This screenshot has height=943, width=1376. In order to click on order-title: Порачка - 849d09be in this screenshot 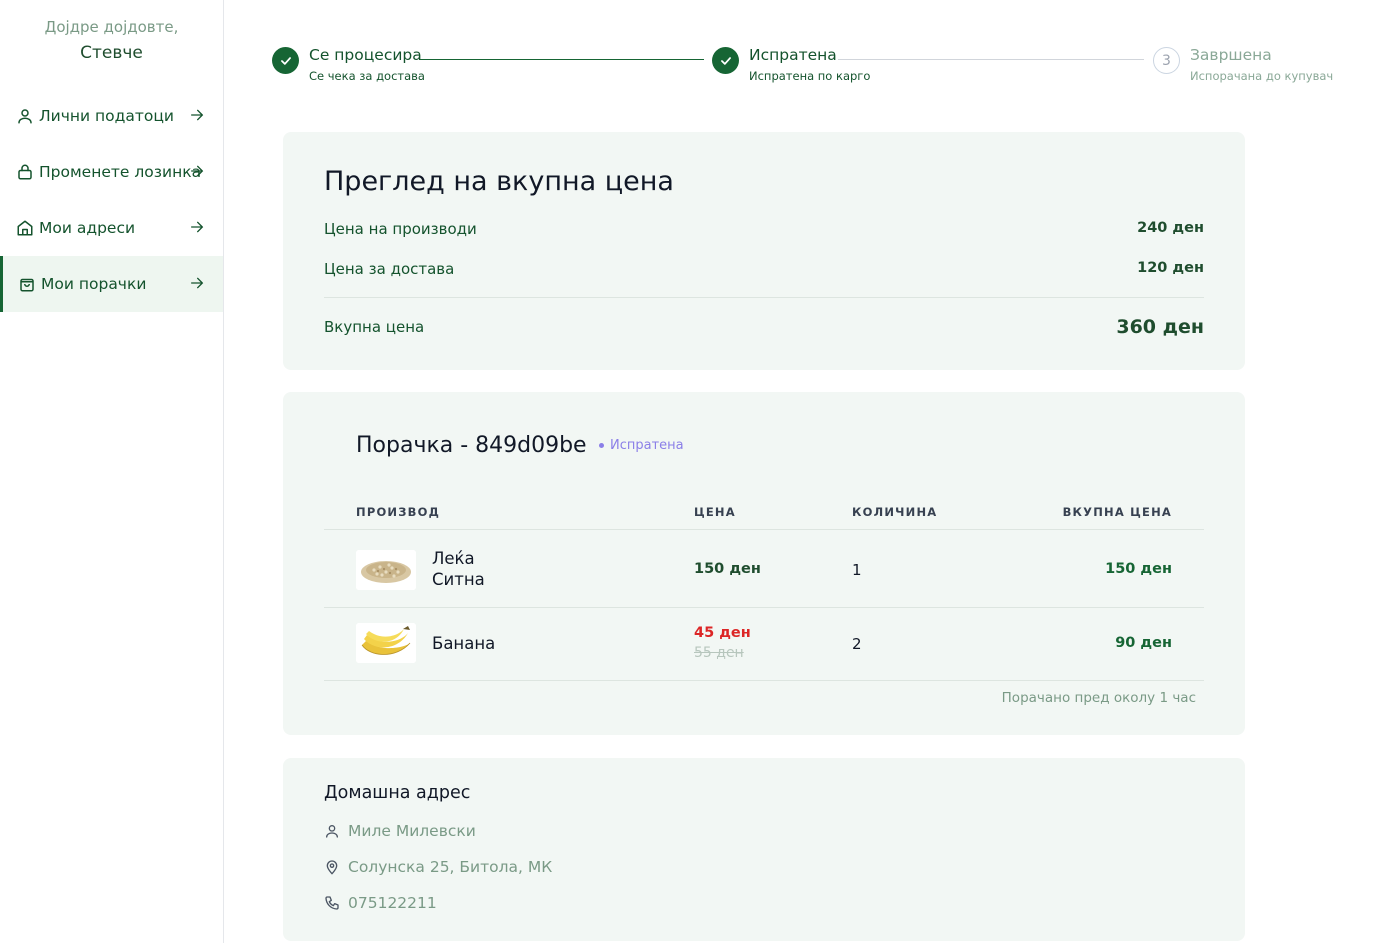, I will do `click(471, 445)`.